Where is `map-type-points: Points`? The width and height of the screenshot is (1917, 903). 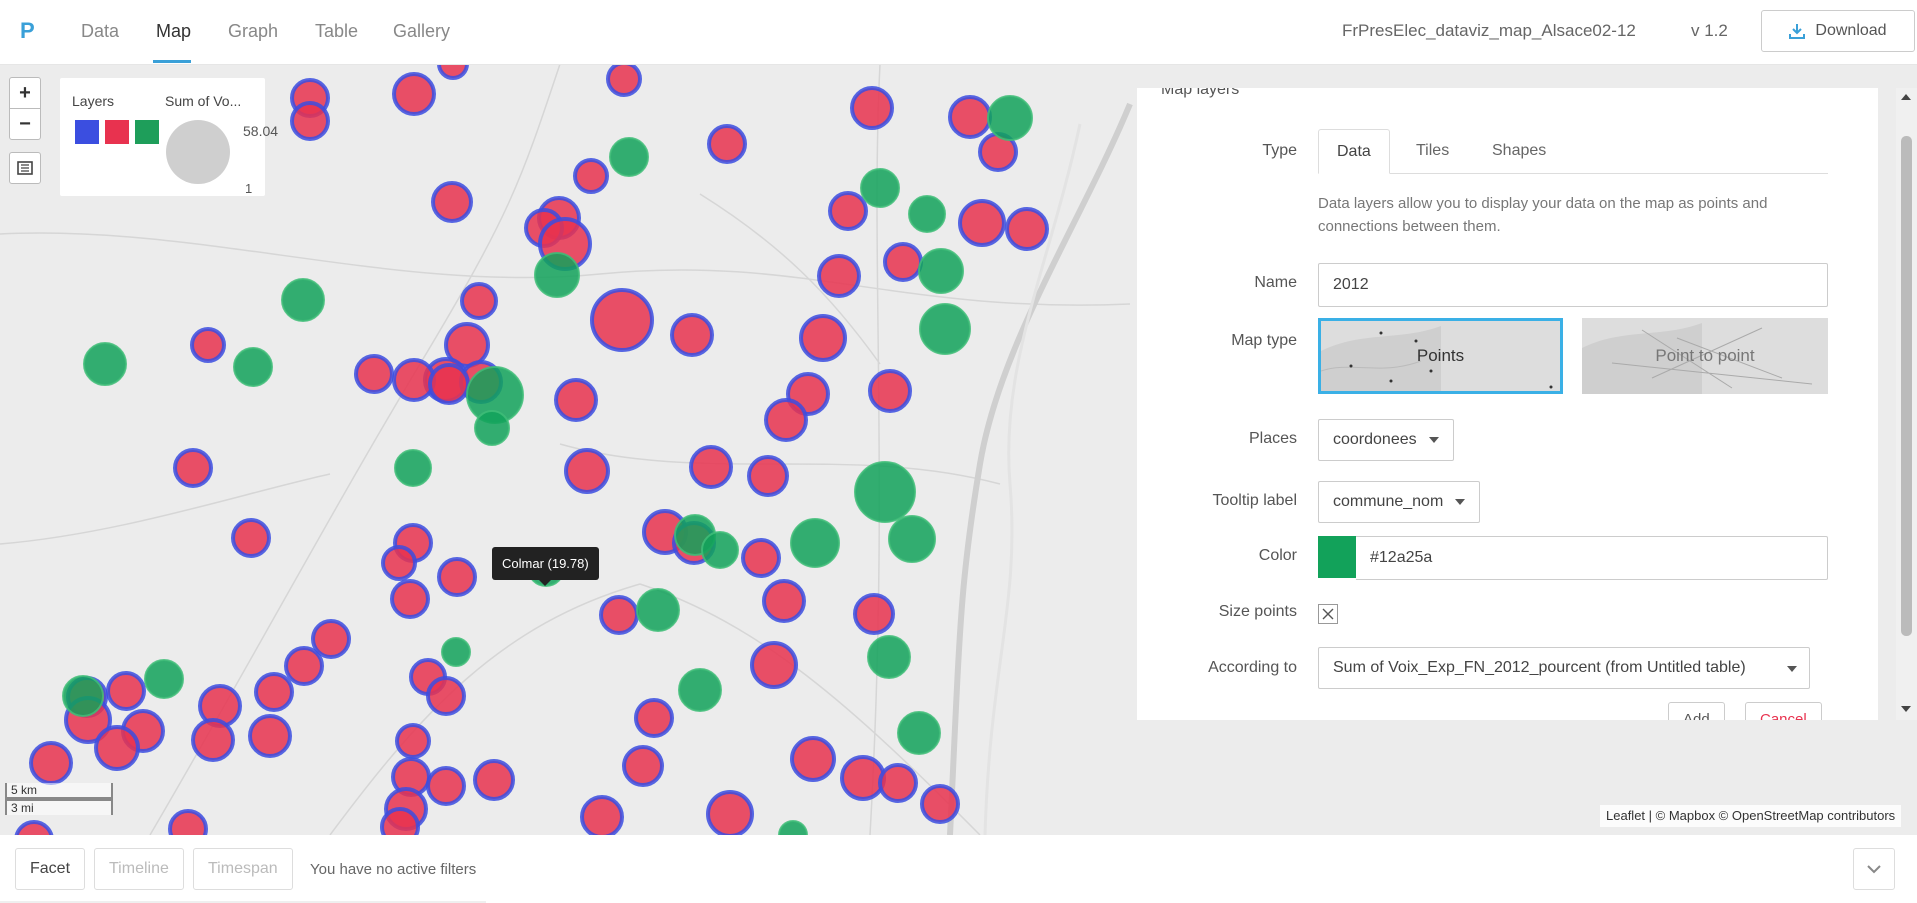
map-type-points: Points is located at coordinates (1440, 356).